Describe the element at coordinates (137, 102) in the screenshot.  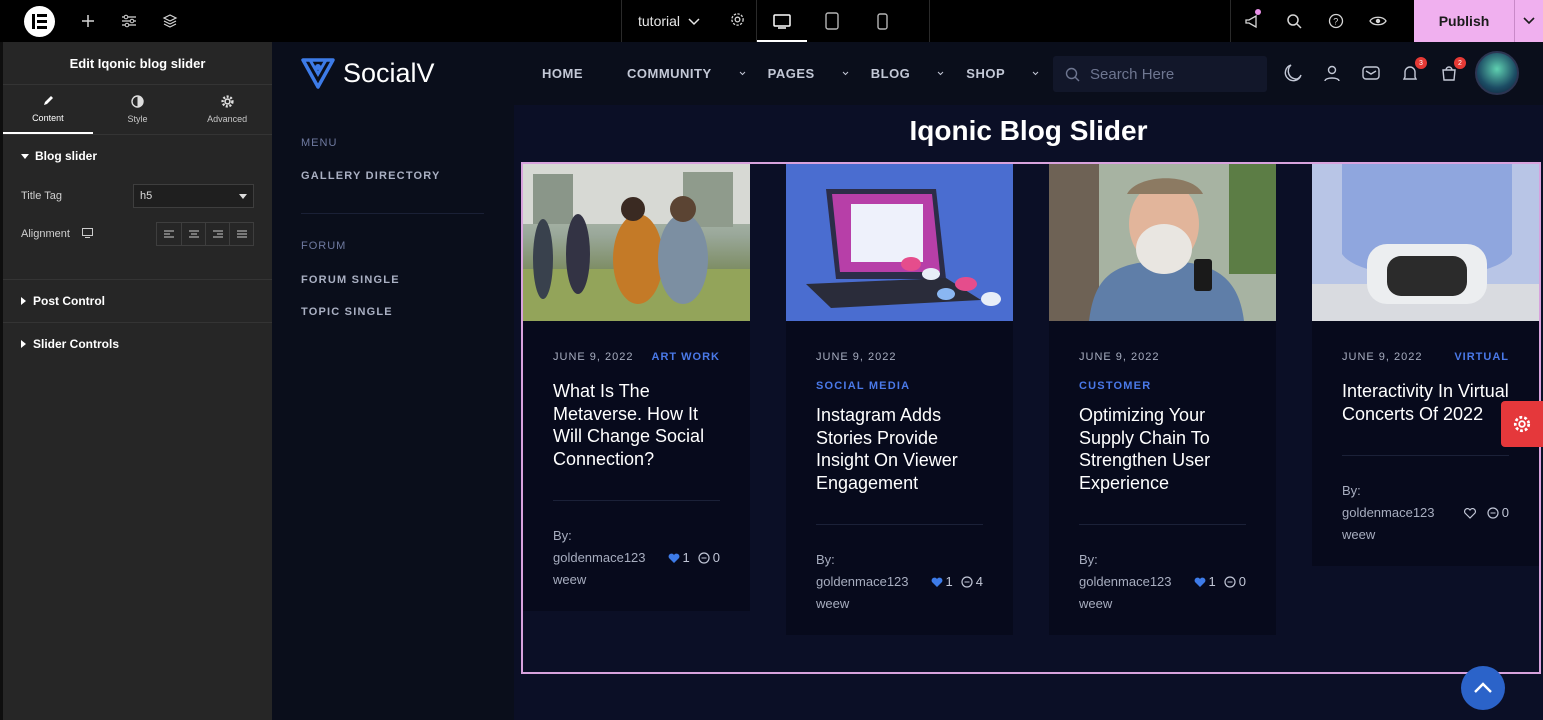
I see `contrast-icon` at that location.